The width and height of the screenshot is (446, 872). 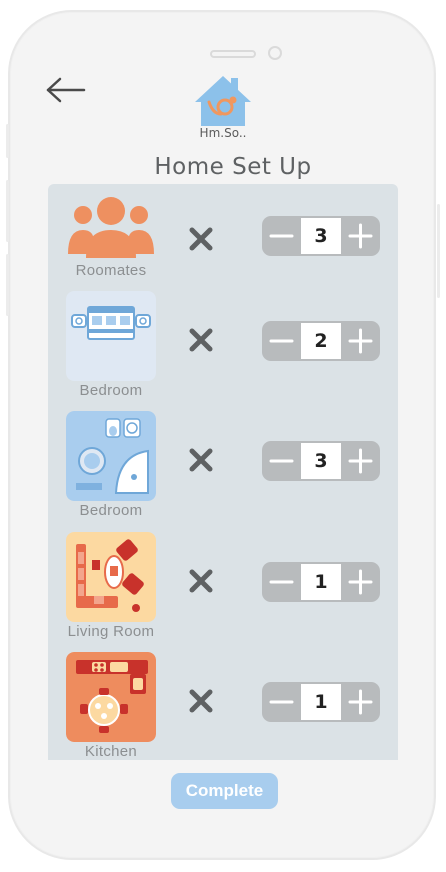 What do you see at coordinates (223, 133) in the screenshot?
I see `logo-text: Hm.So..` at bounding box center [223, 133].